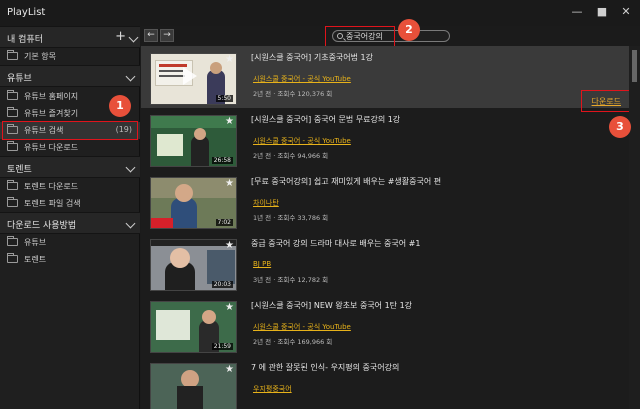 The height and width of the screenshot is (409, 640). Describe the element at coordinates (51, 113) in the screenshot. I see `sidebar-item-label: 유튜브 즐겨찾기` at that location.